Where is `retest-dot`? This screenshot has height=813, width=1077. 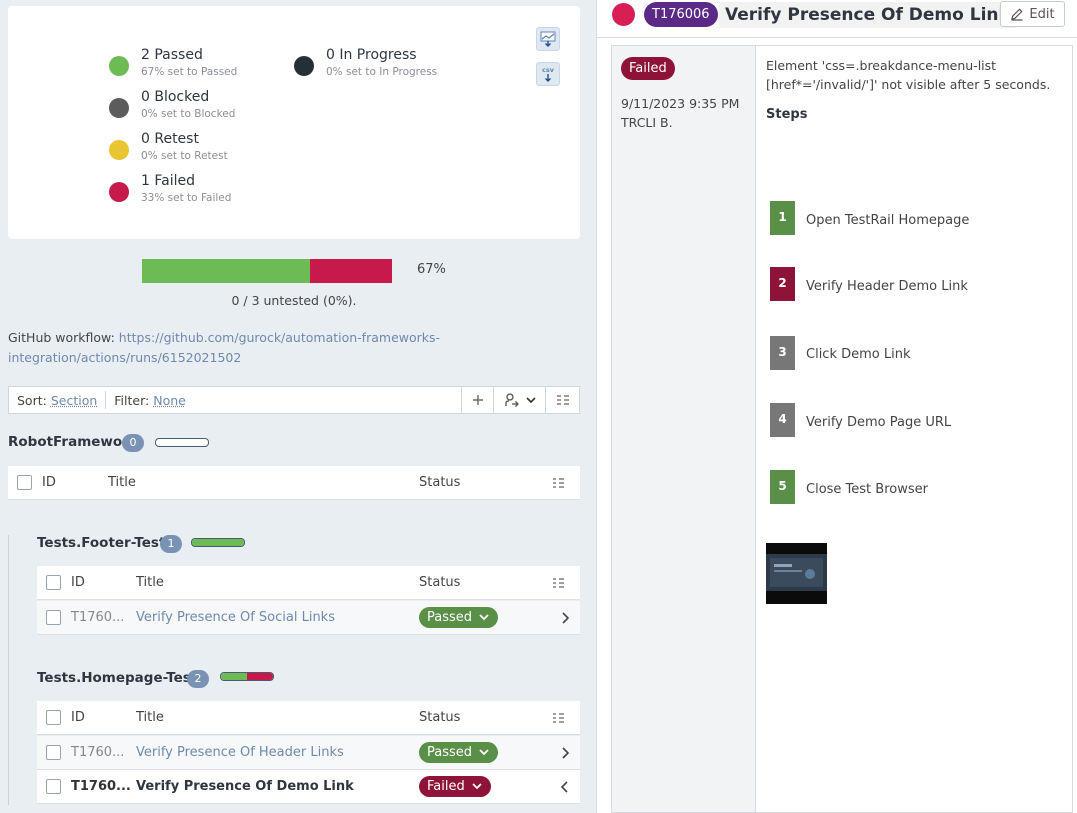
retest-dot is located at coordinates (119, 150).